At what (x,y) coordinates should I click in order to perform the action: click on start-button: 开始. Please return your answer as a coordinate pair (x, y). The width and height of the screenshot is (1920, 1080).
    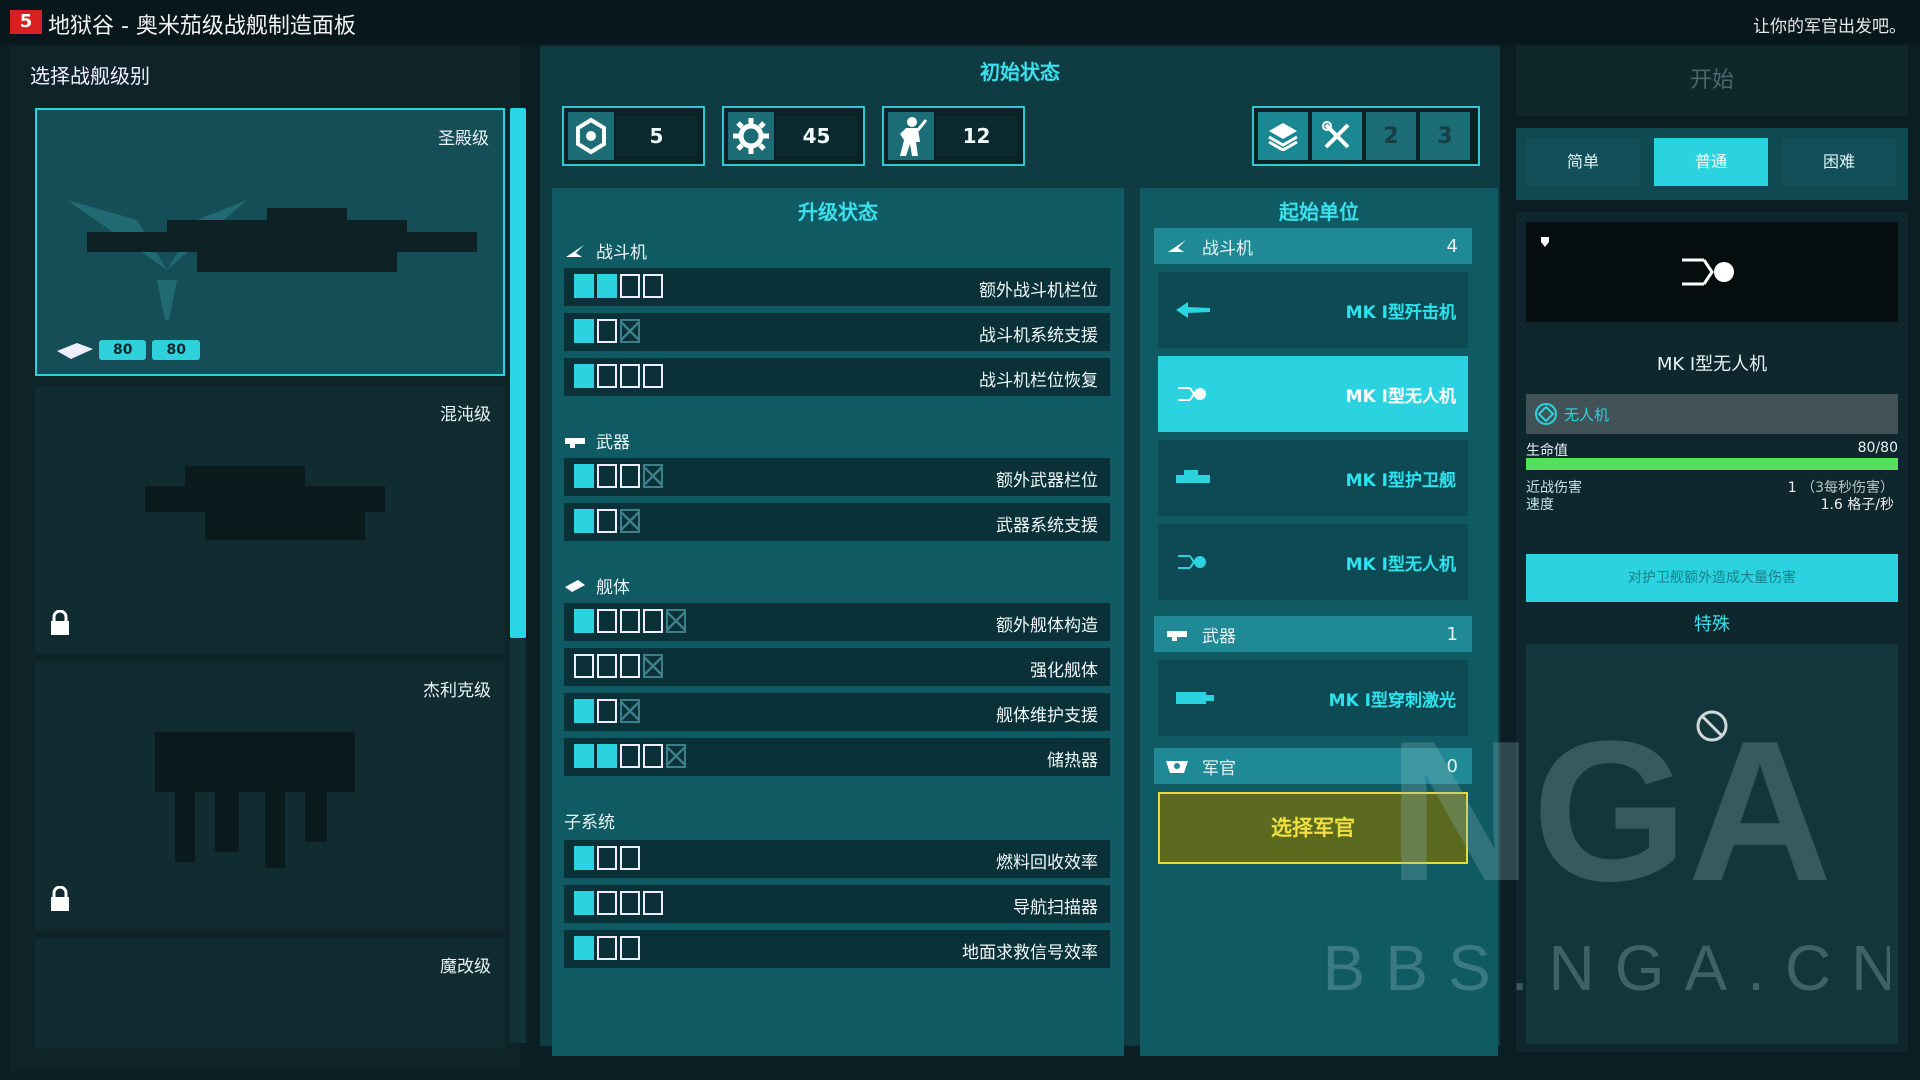
    Looking at the image, I should click on (1712, 81).